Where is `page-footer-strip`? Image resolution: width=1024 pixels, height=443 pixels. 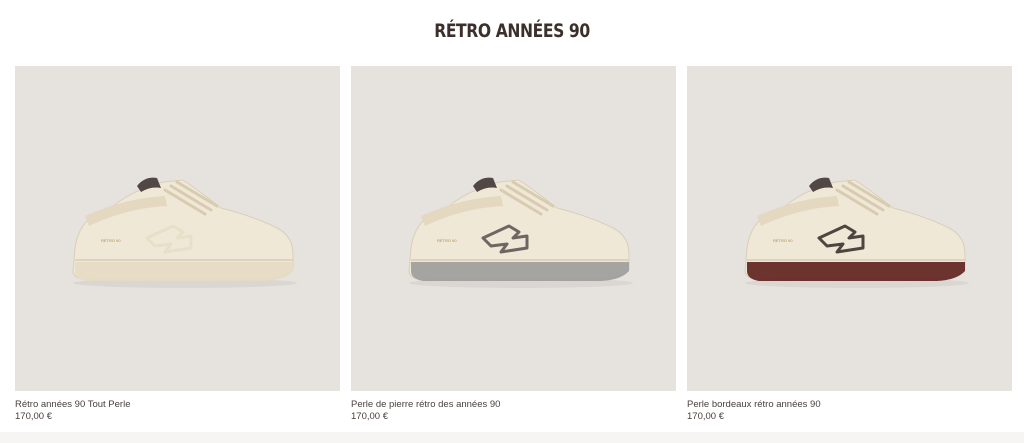 page-footer-strip is located at coordinates (512, 437).